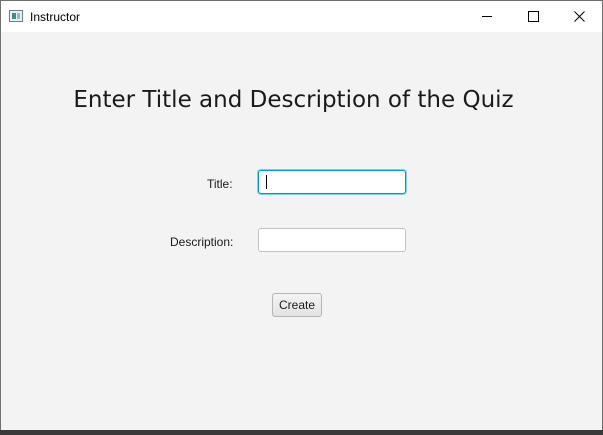  I want to click on minimize-button, so click(487, 16).